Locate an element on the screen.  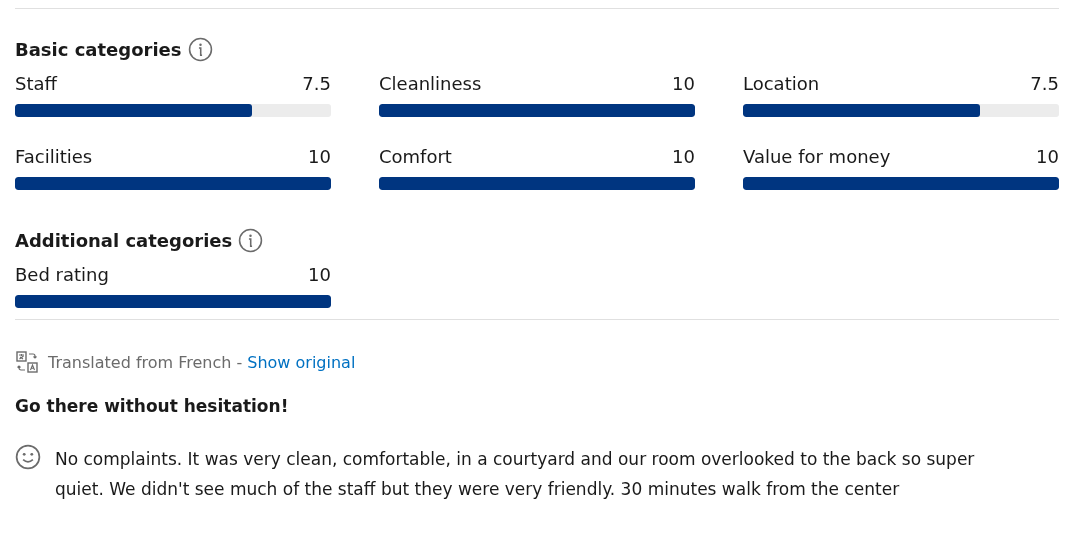
section-heading: Basic categories is located at coordinates (98, 49).